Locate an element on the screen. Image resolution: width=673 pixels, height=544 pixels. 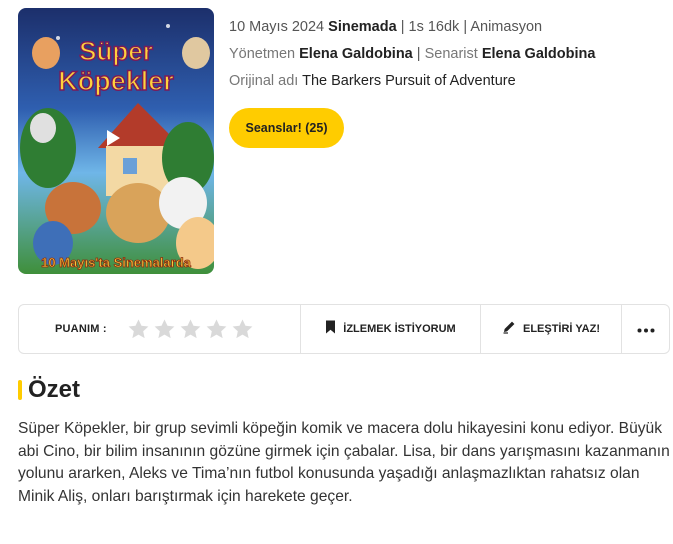
release-date: 10 Mayıs 2024 is located at coordinates (277, 27).